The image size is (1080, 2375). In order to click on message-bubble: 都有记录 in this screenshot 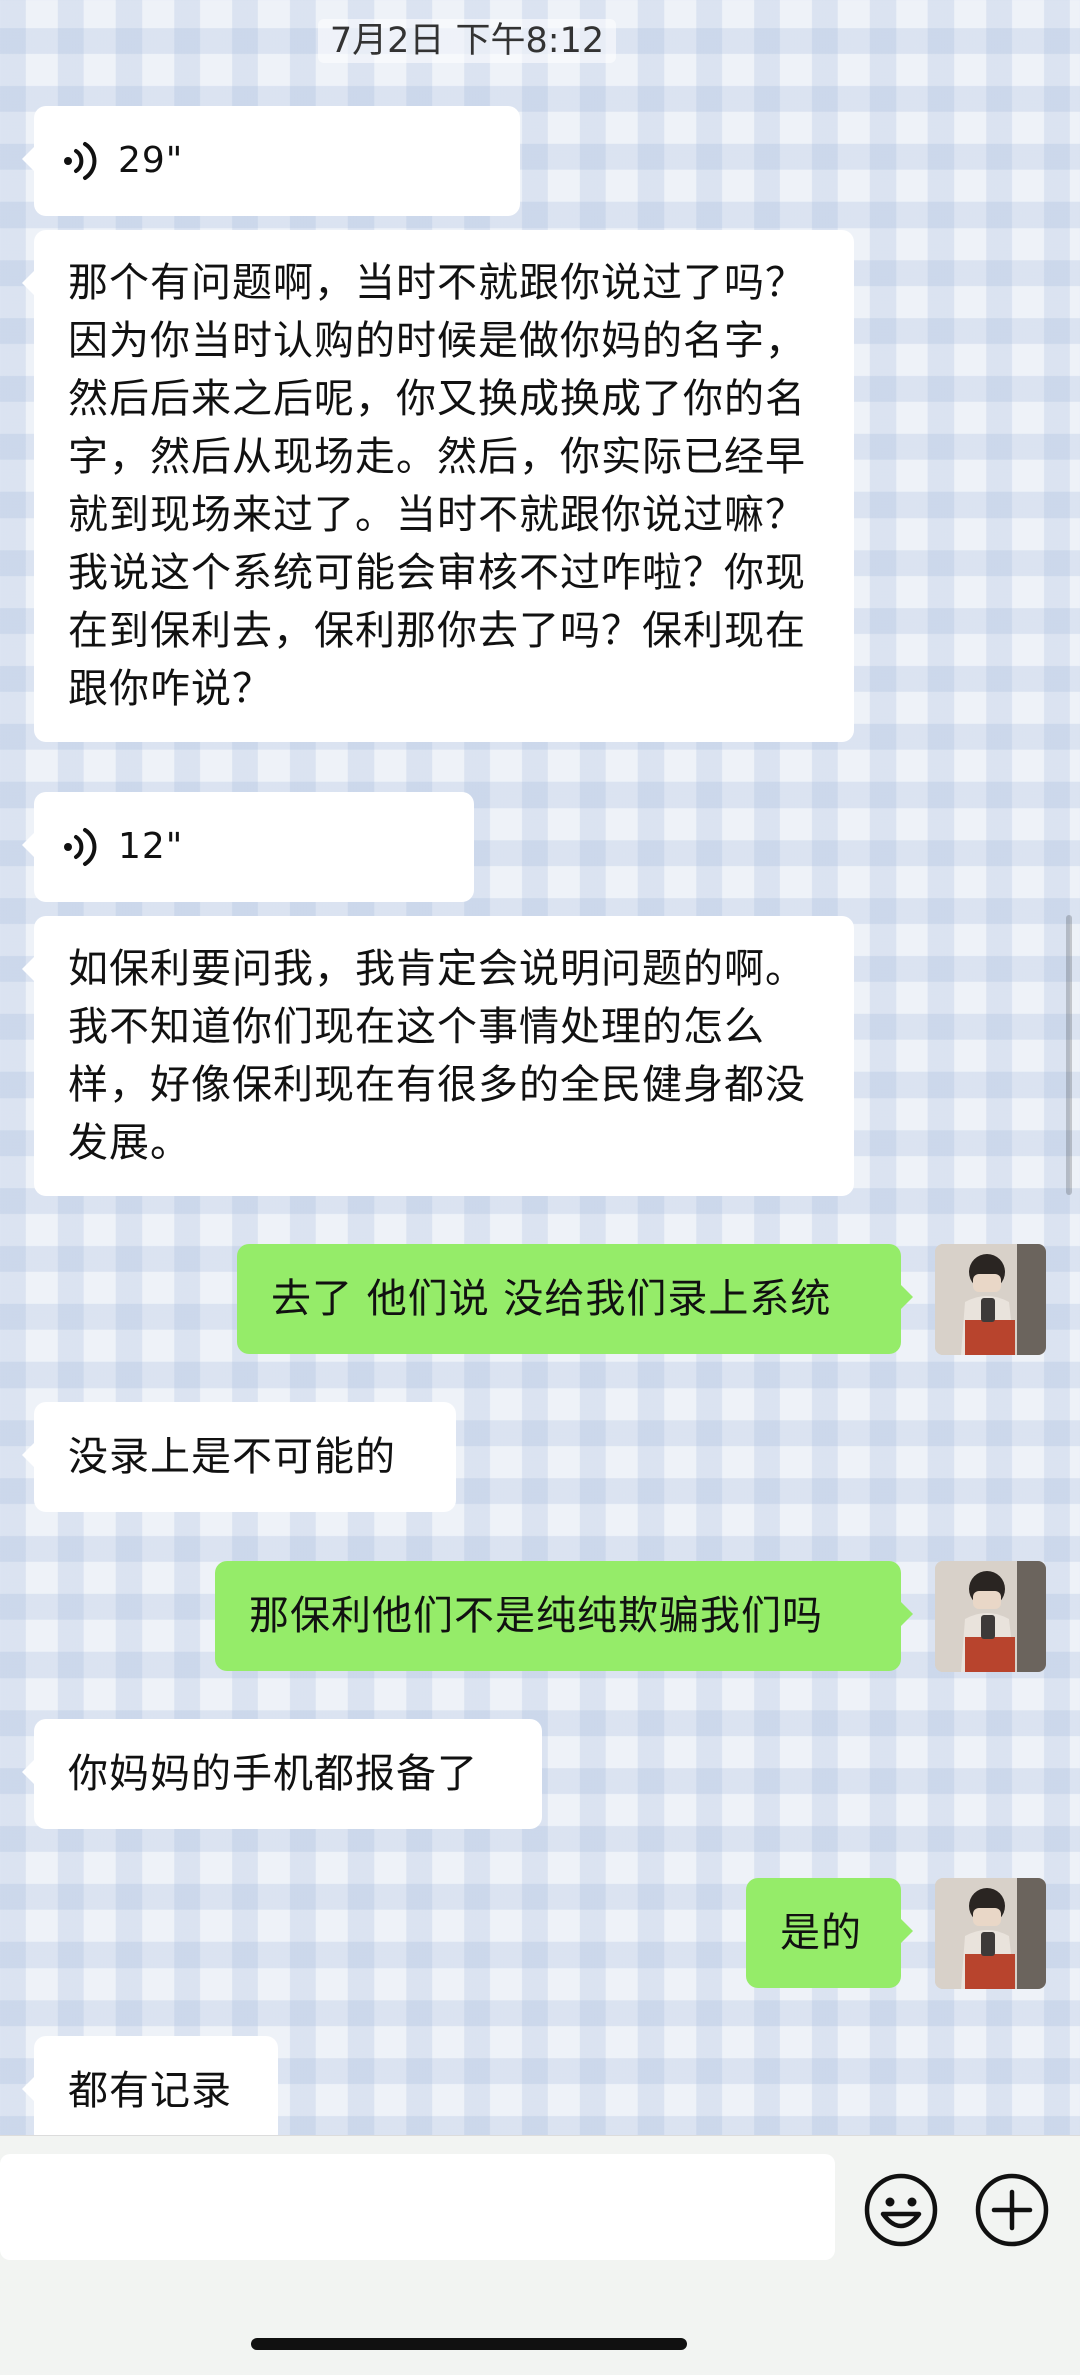, I will do `click(150, 2091)`.